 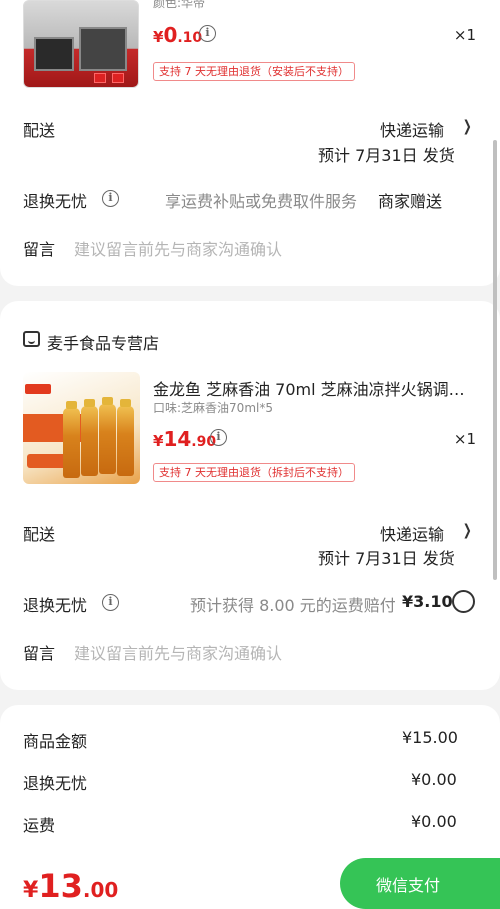 I want to click on summary-row-value: ¥15.00, so click(x=430, y=737).